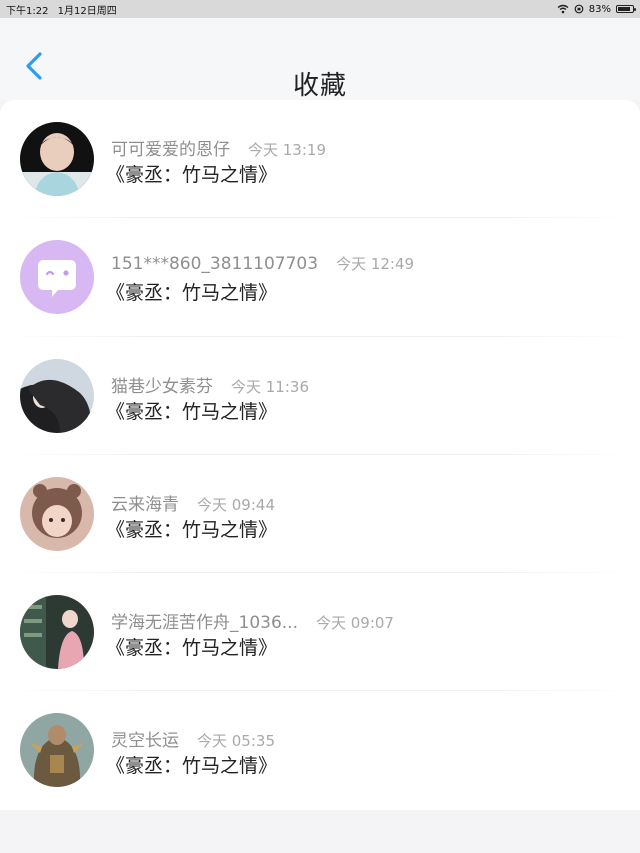  I want to click on list-item: 灵空长运 今天 05:35 《豪丞：竹马之情》, so click(320, 750).